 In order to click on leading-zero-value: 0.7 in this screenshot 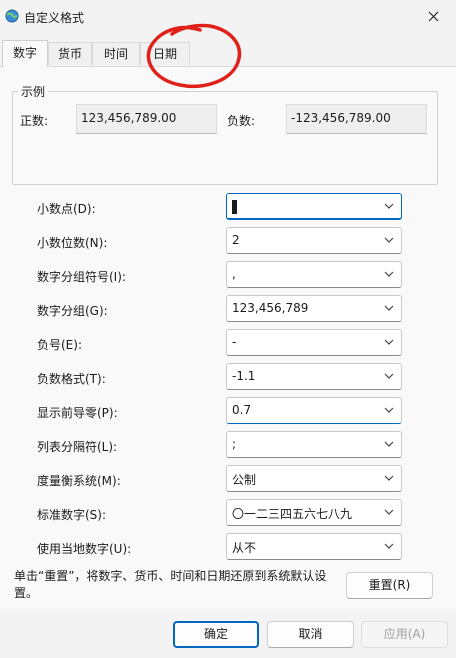, I will do `click(242, 410)`.